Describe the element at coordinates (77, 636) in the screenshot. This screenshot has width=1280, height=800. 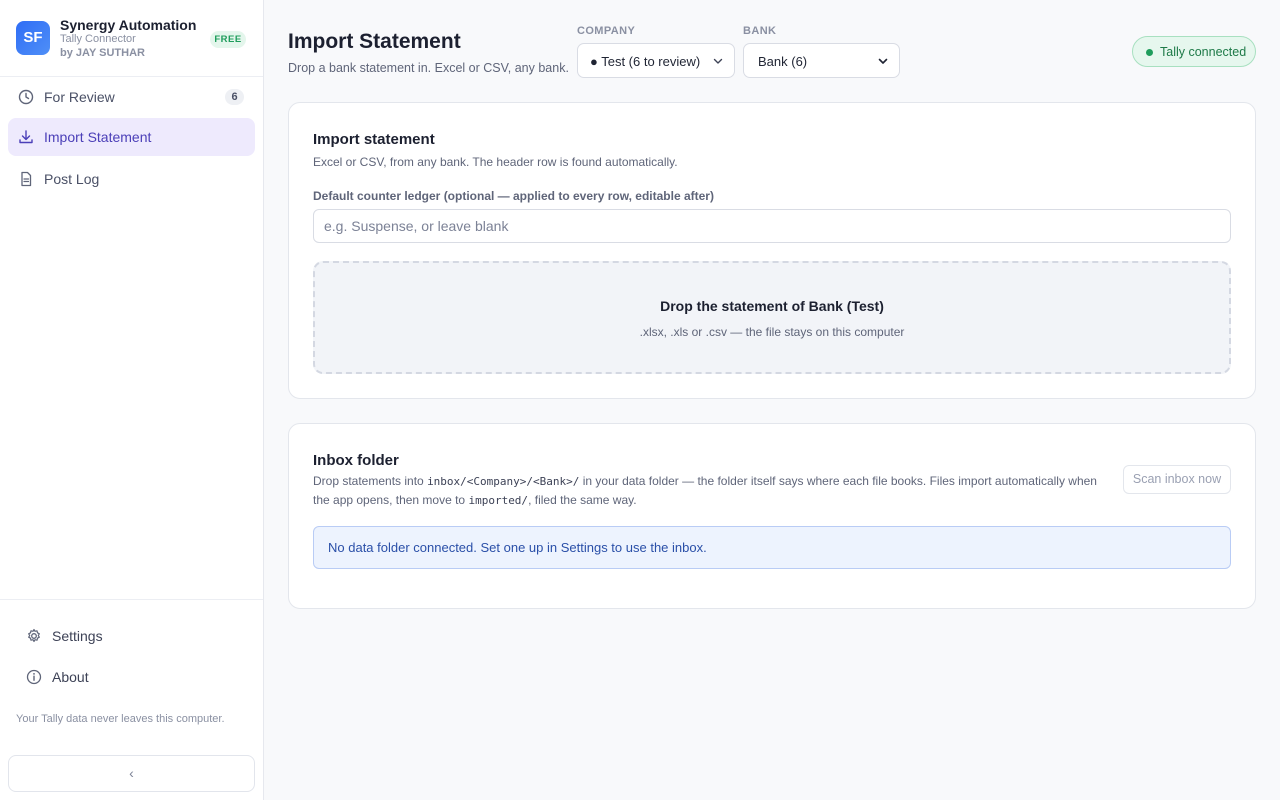
I see `sidebar-item-label: Settings` at that location.